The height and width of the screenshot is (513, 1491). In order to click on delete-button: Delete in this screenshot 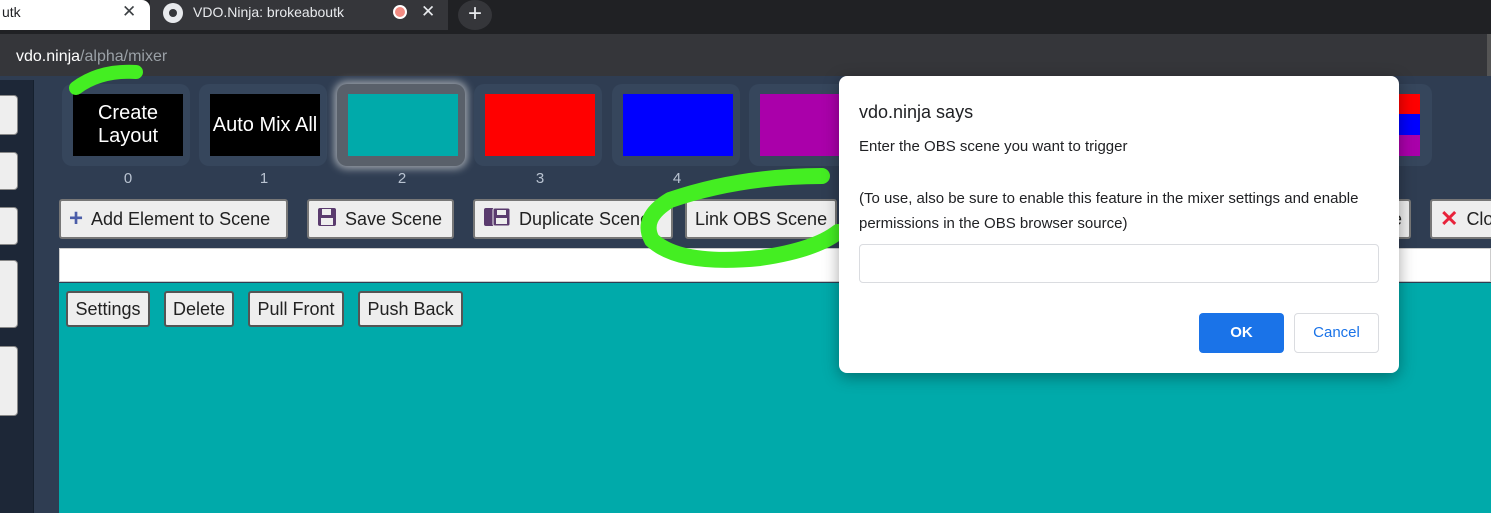, I will do `click(199, 309)`.